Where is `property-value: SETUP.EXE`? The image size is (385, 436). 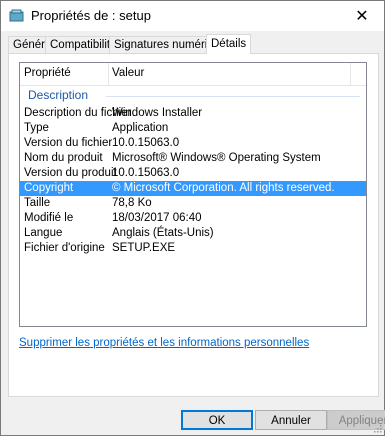
property-value: SETUP.EXE is located at coordinates (144, 248).